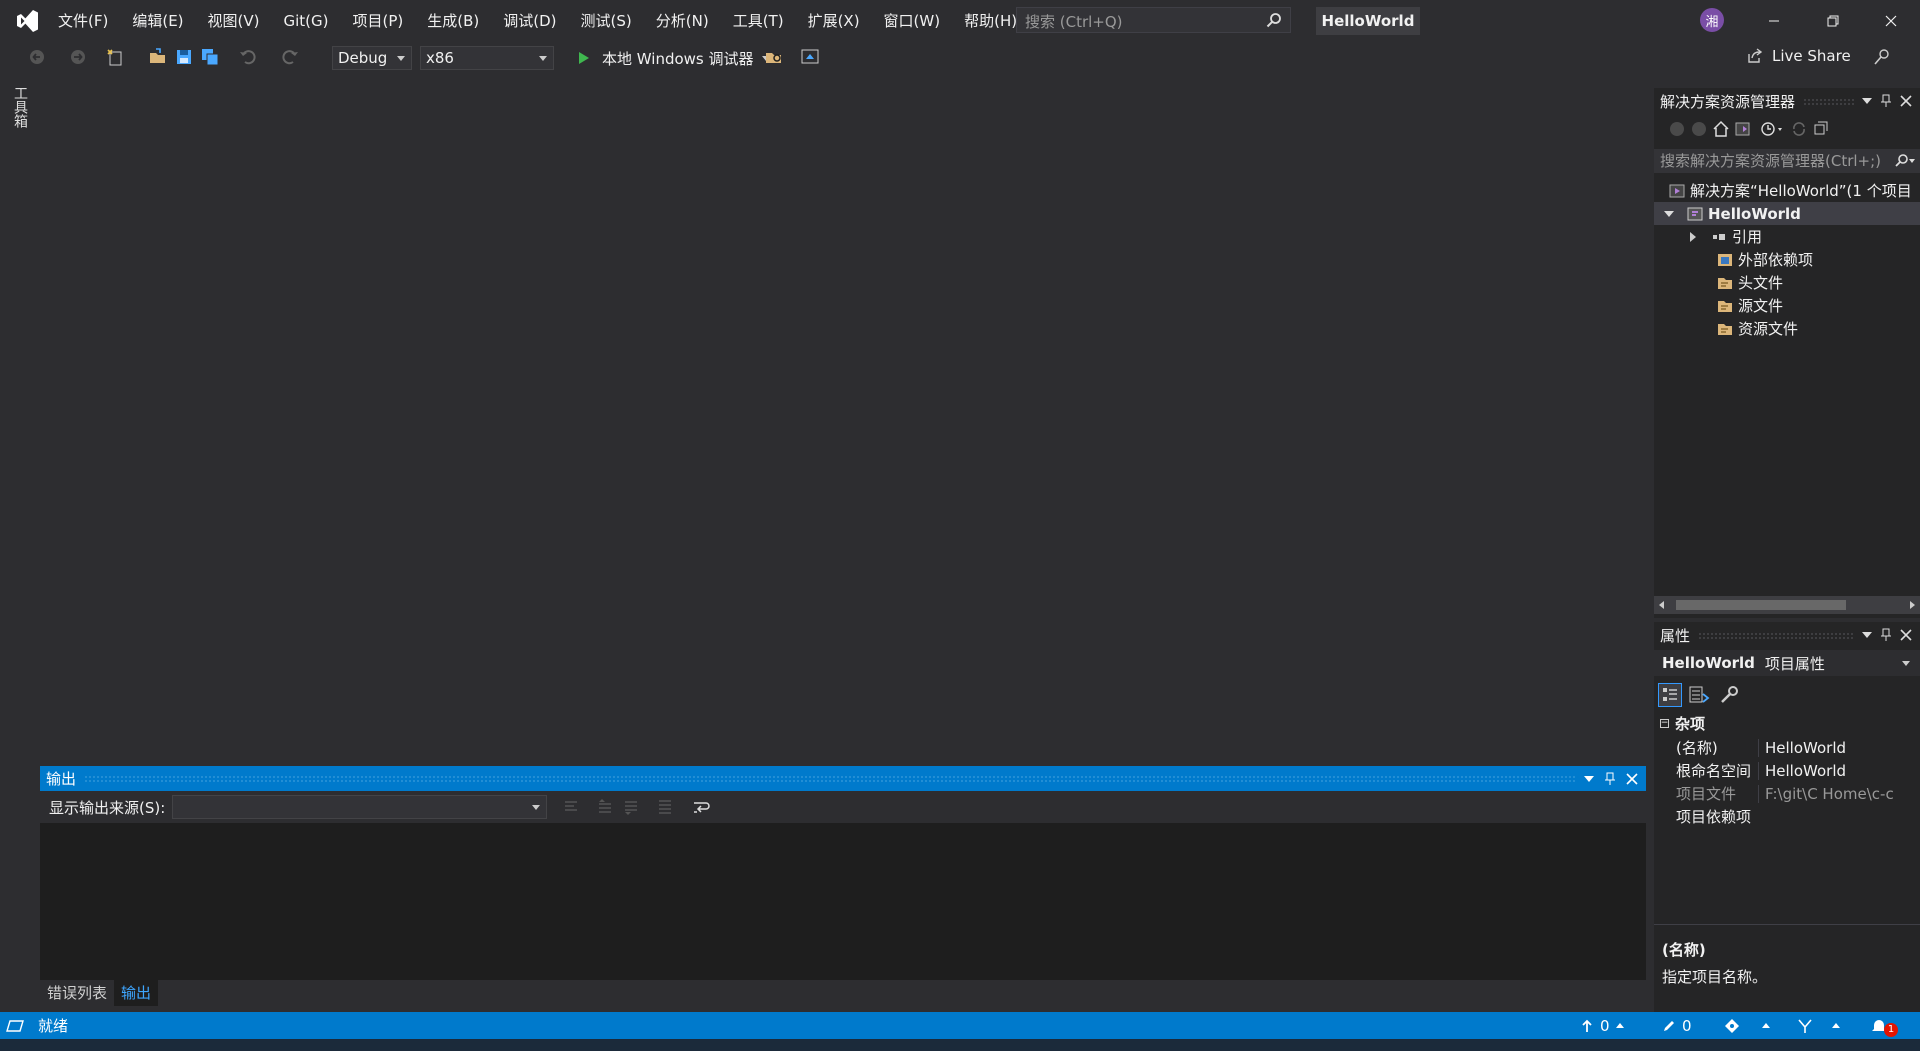  I want to click on next-message-icon, so click(631, 807).